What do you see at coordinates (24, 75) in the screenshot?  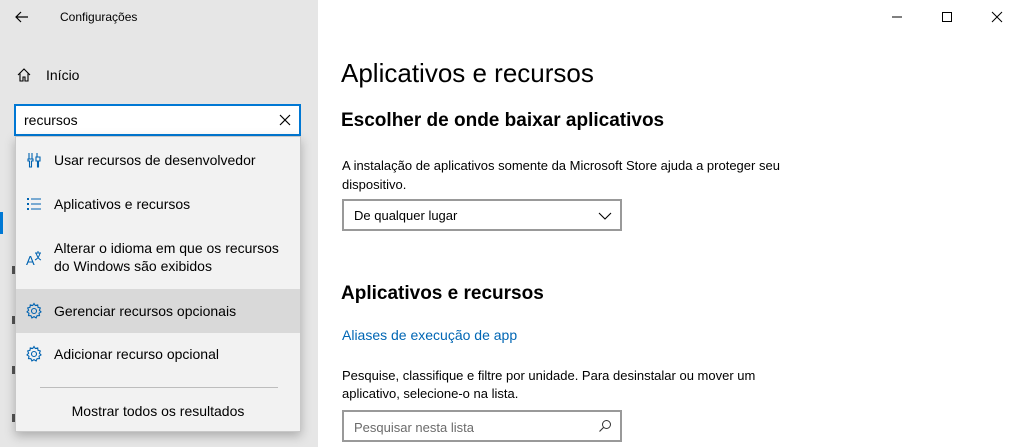 I see `home-icon` at bounding box center [24, 75].